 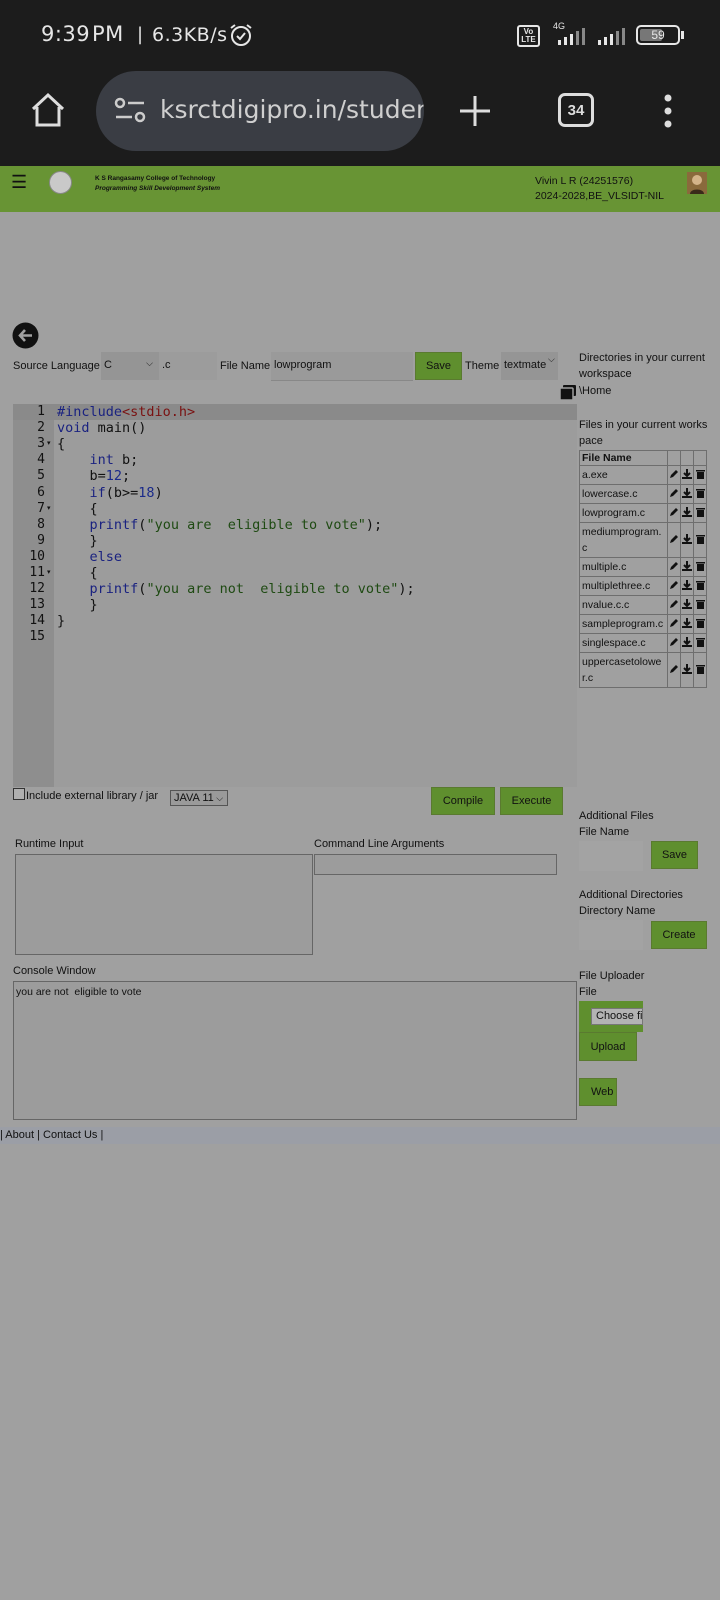 I want to click on file-name-cell: multiple.c, so click(x=623, y=567).